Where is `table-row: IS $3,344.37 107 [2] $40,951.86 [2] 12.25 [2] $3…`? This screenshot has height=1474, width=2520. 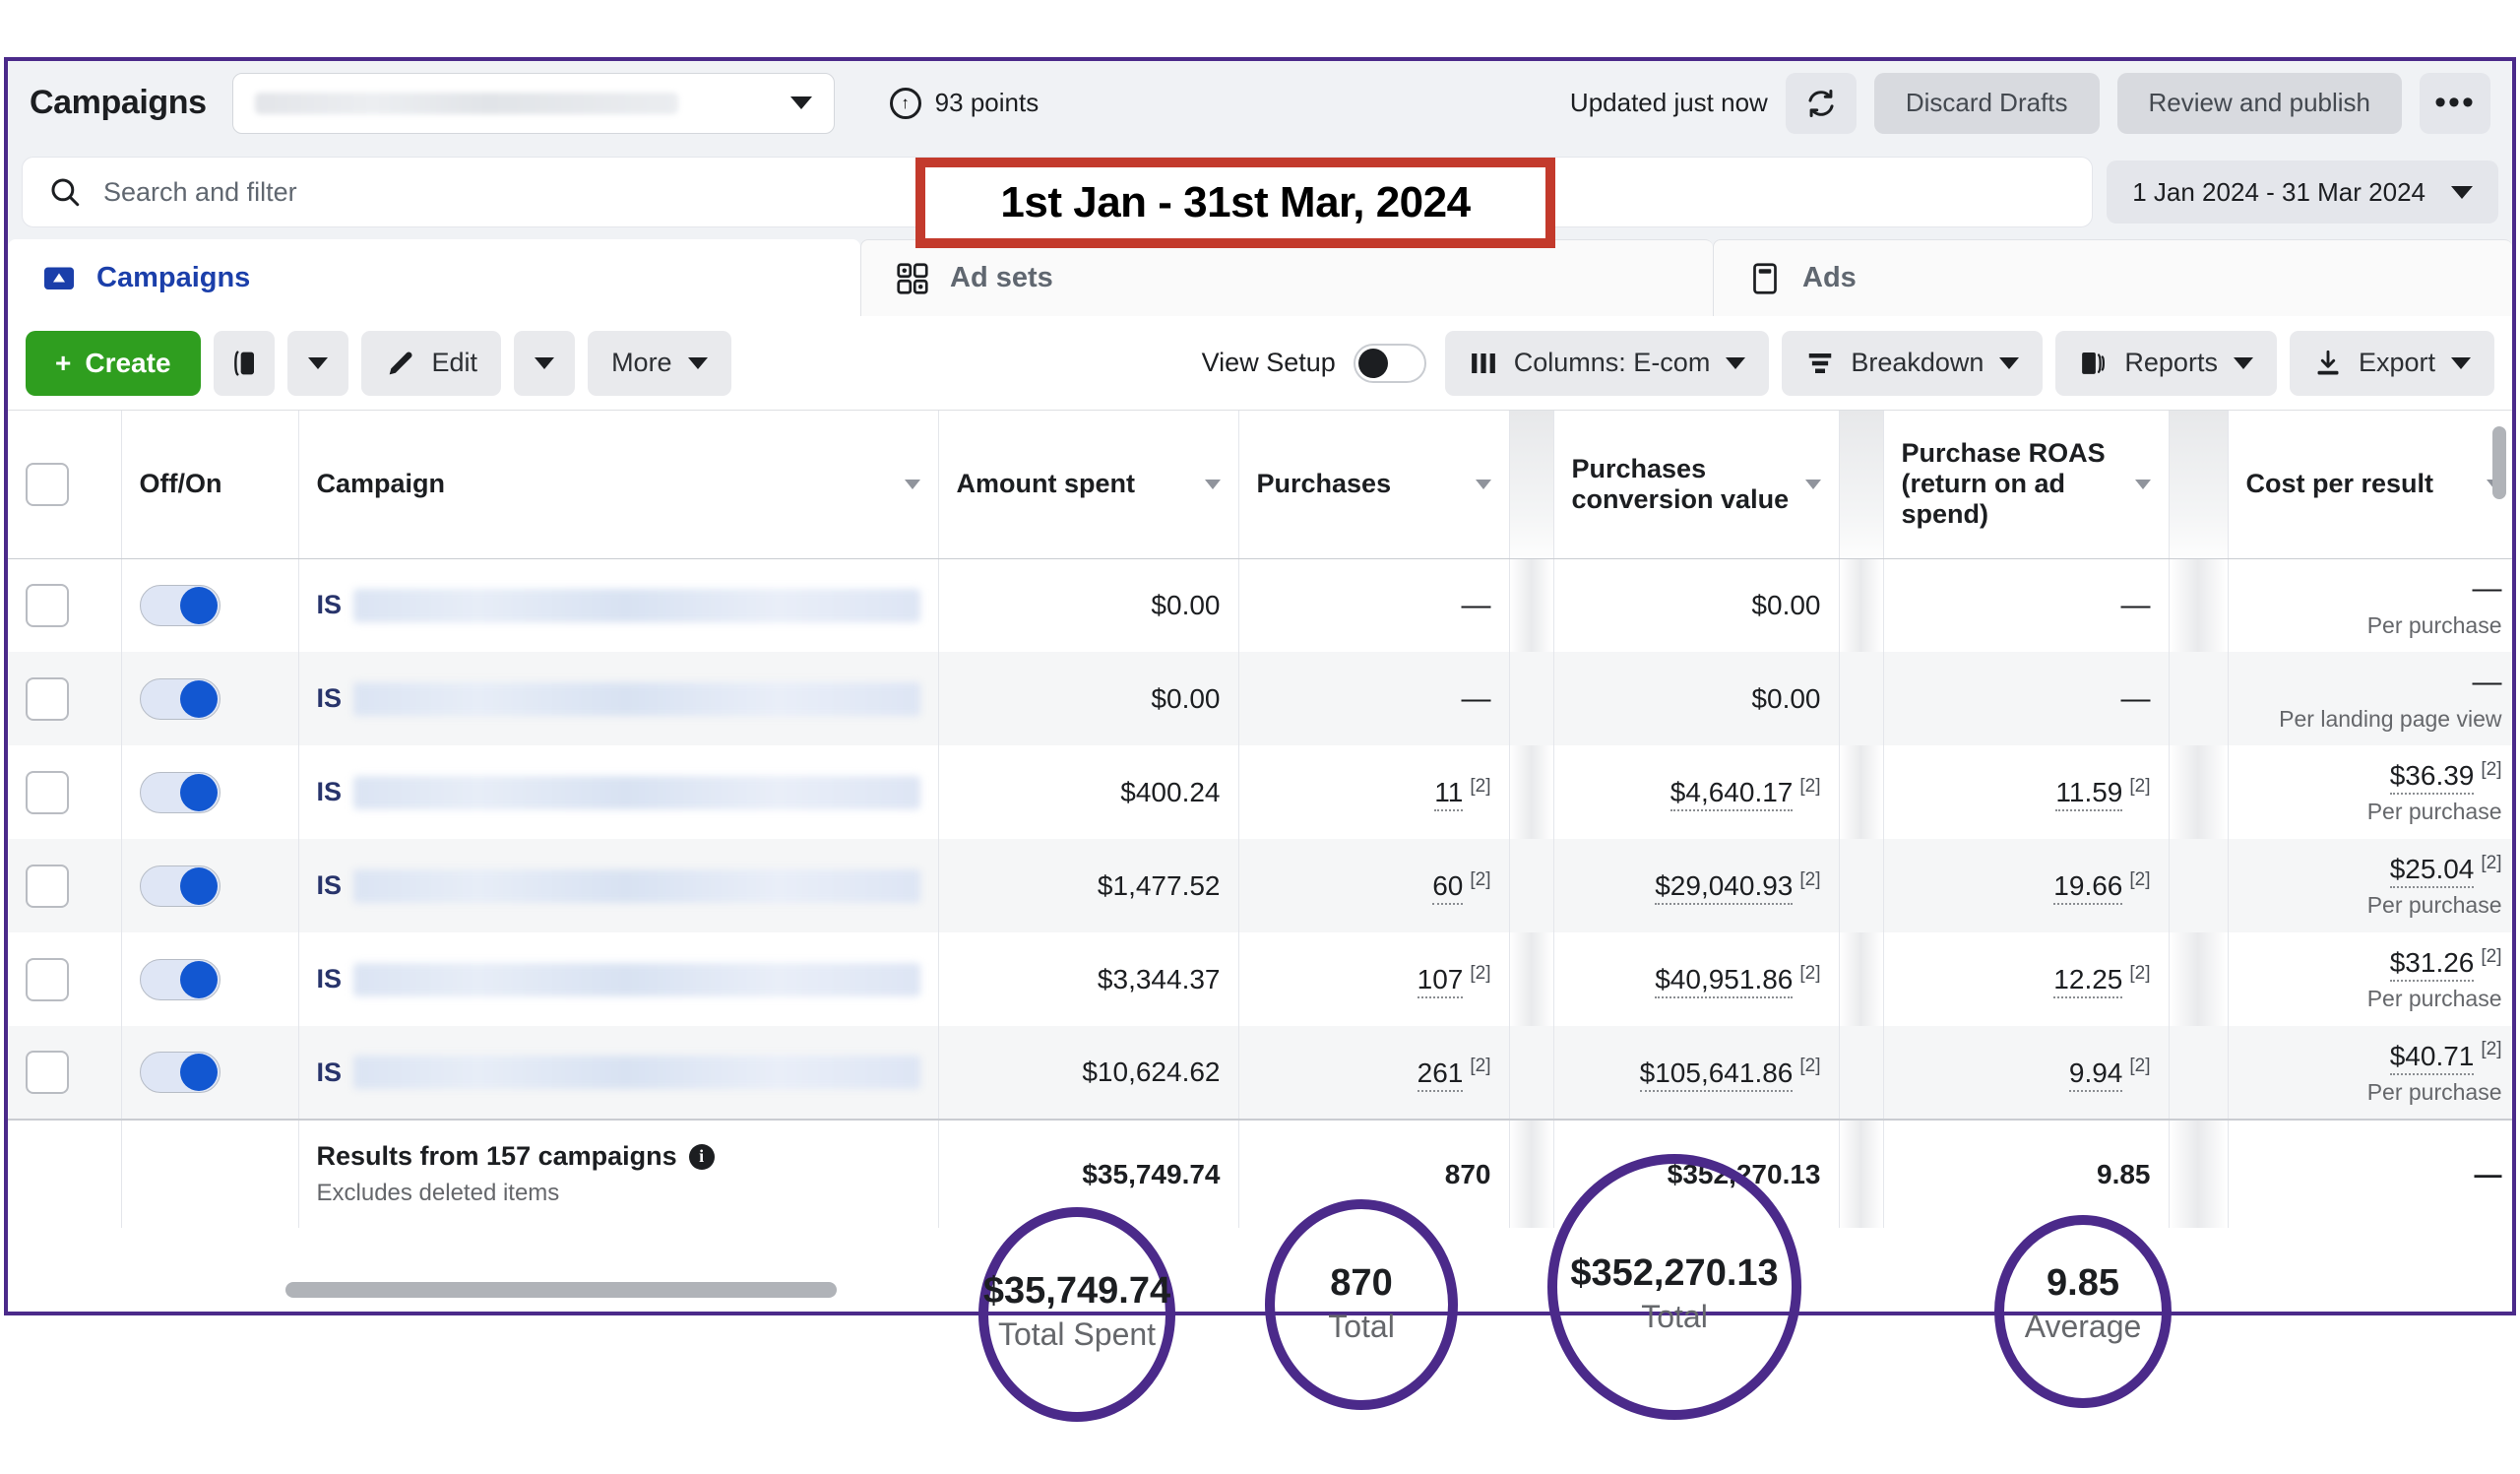 table-row: IS $3,344.37 107 [2] $40,951.86 [2] 12.25 [2] $3… is located at coordinates (1260, 979).